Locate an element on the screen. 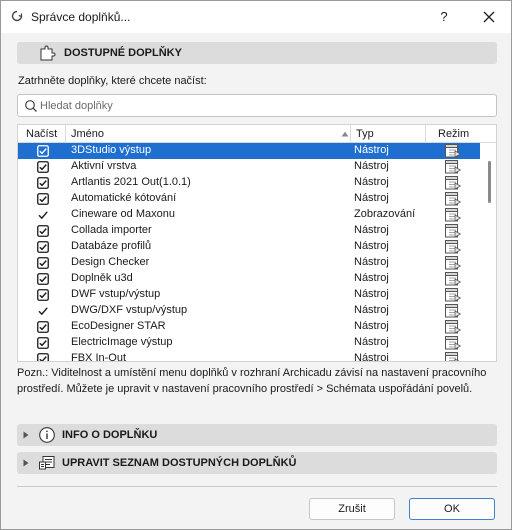 This screenshot has width=512, height=530. table-row: Design Checker Nástroj is located at coordinates (249, 263).